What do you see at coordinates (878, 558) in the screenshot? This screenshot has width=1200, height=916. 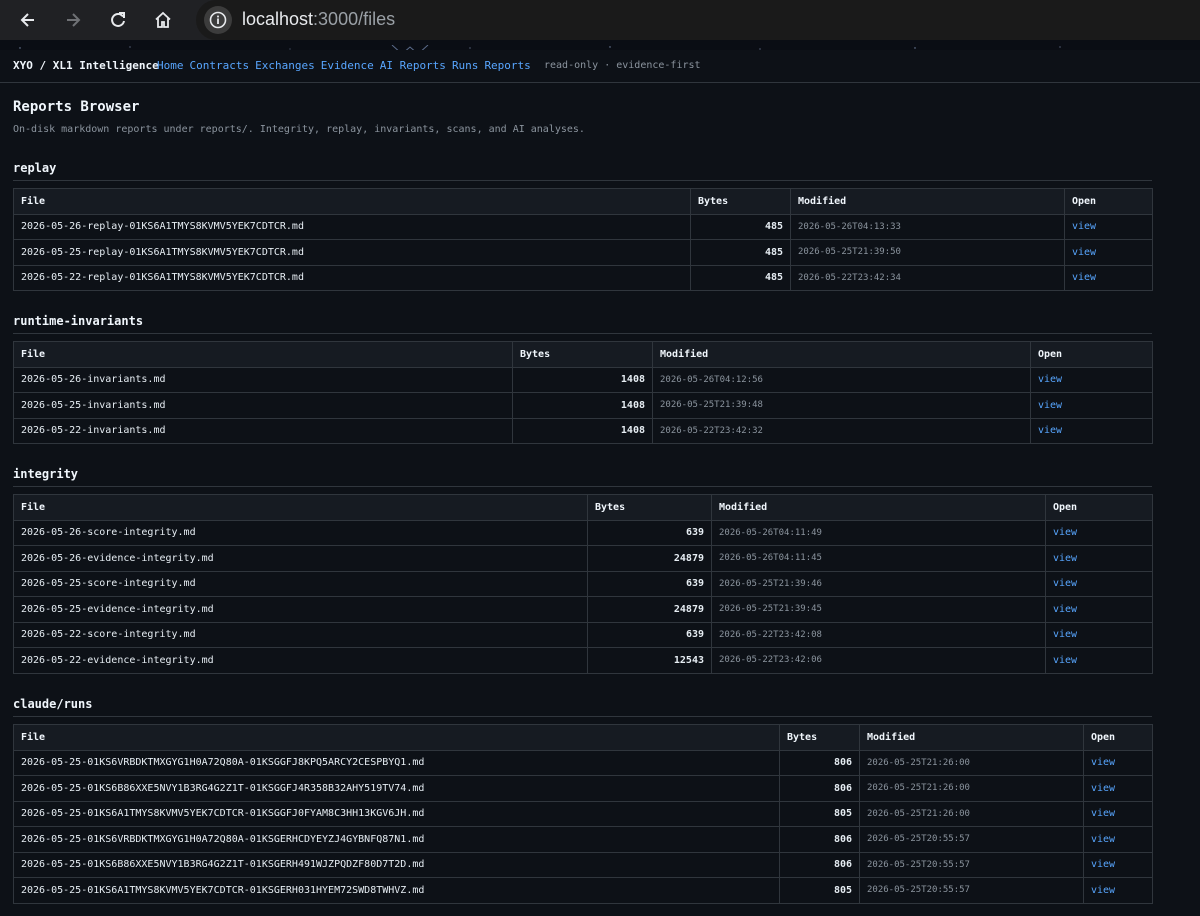 I see `file-modified: 2026-05-26T04:11:45` at bounding box center [878, 558].